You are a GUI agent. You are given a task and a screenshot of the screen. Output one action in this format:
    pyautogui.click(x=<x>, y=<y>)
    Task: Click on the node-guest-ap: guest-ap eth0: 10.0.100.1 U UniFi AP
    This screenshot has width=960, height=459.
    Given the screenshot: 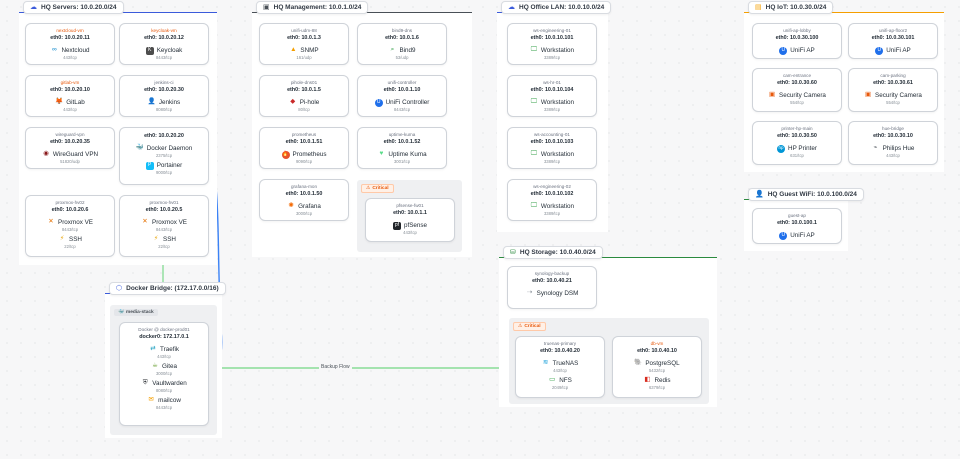 What is the action you would take?
    pyautogui.click(x=797, y=226)
    